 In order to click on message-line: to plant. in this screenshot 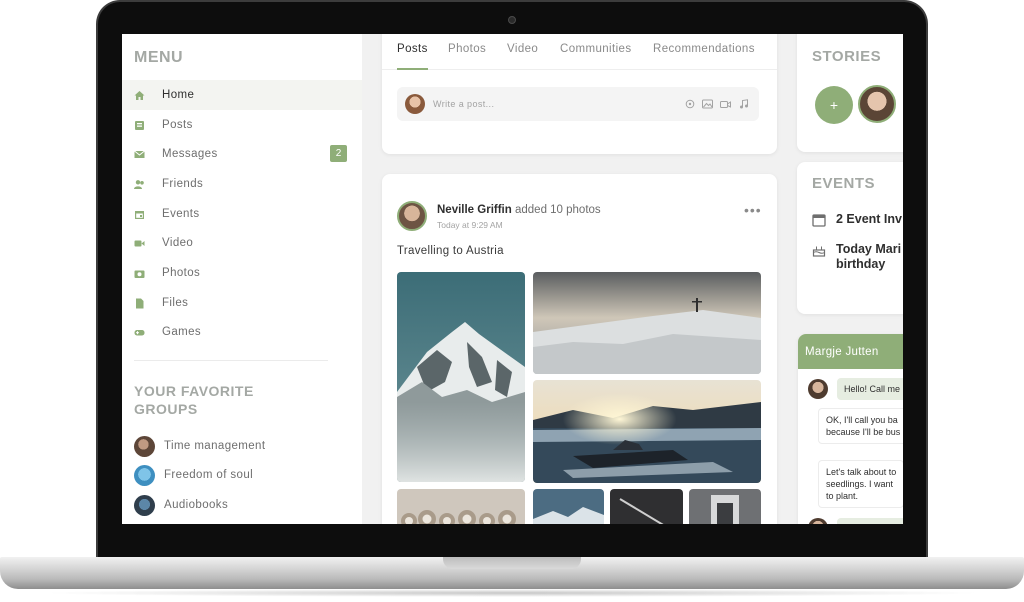, I will do `click(842, 496)`.